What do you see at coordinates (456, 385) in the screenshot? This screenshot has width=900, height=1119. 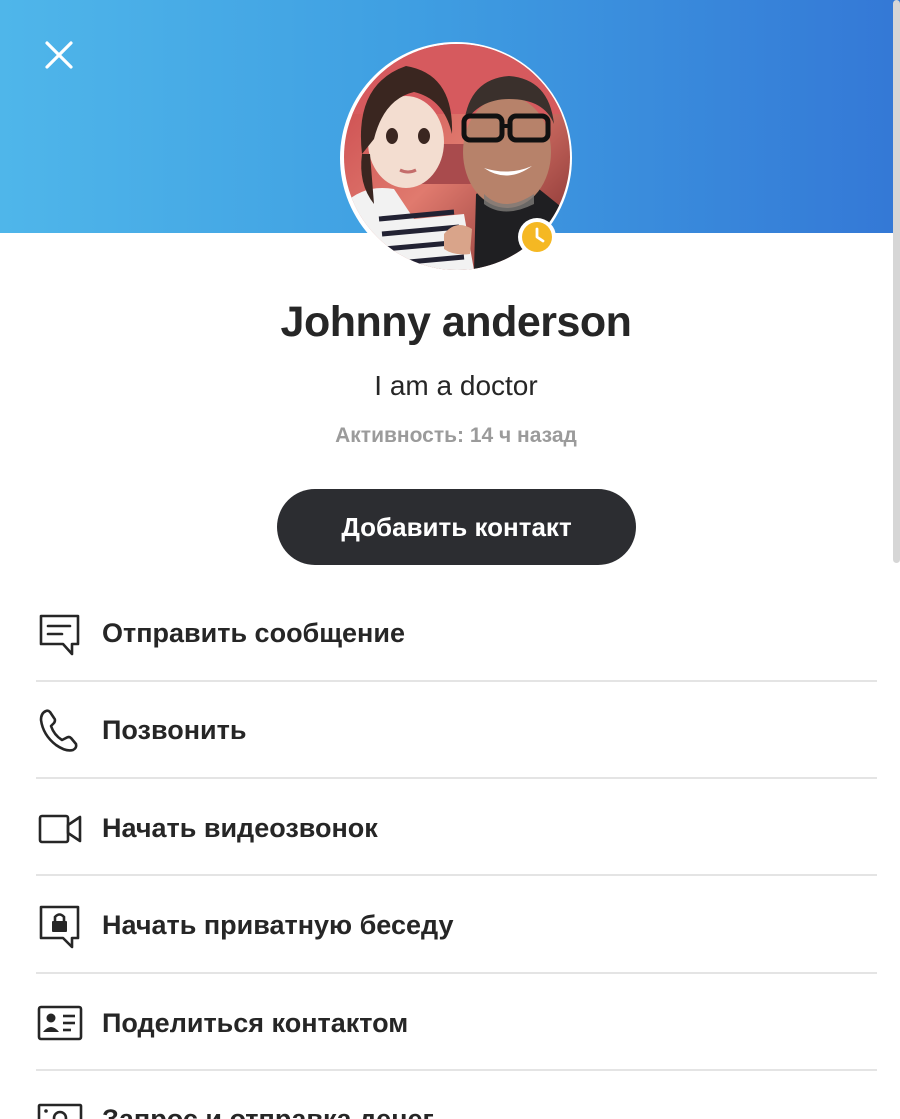 I see `profile-mood: I am a doctor` at bounding box center [456, 385].